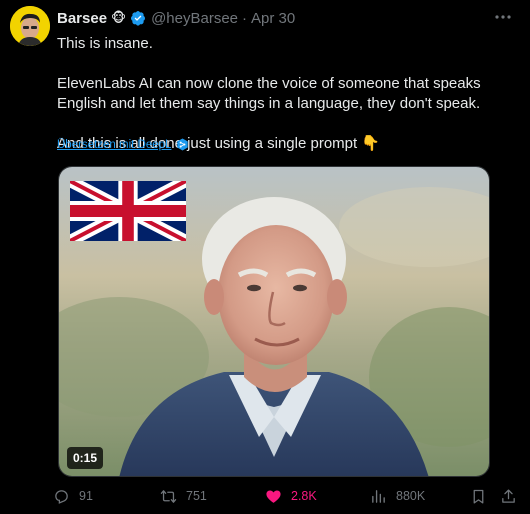 The height and width of the screenshot is (514, 530). Describe the element at coordinates (196, 496) in the screenshot. I see `repost-count: 751` at that location.